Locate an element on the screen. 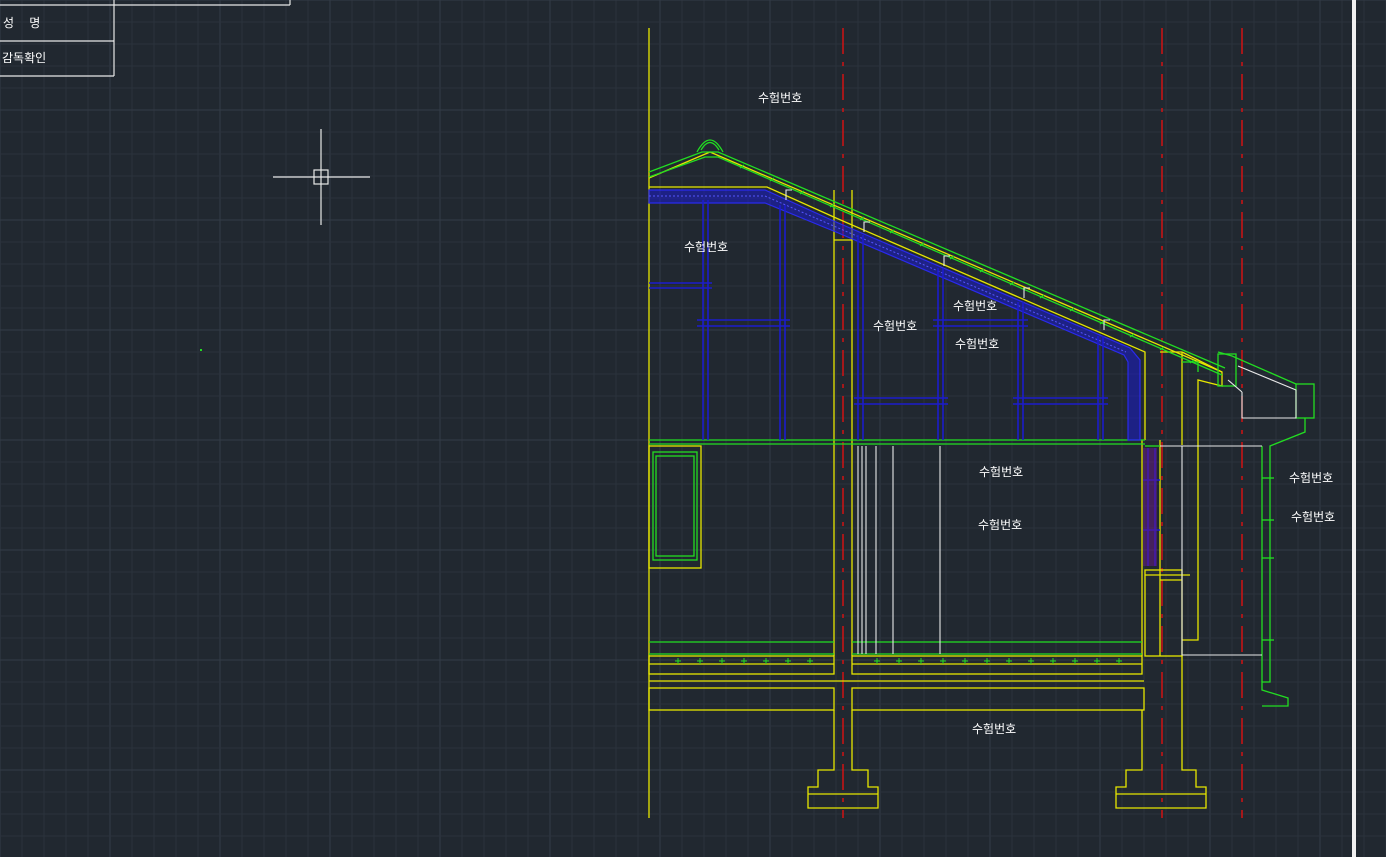  title-block-supervisor-label: 감독확인 is located at coordinates (24, 58).